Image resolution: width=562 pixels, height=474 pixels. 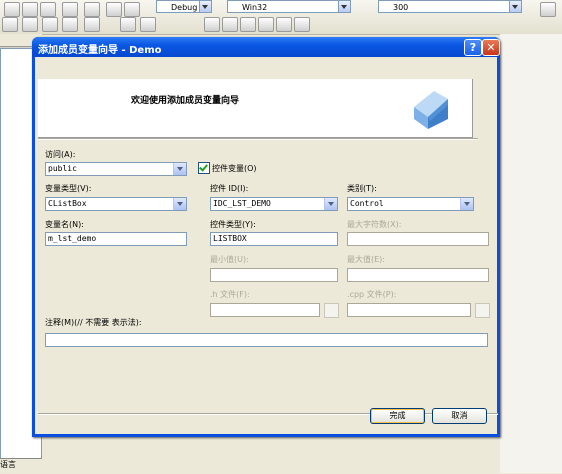 I want to click on undo-icon, so click(x=70, y=9).